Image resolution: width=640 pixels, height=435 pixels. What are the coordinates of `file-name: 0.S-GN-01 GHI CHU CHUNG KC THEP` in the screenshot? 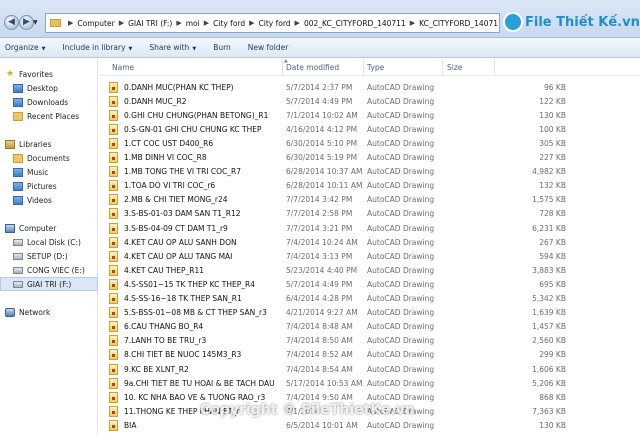 It's located at (193, 129).